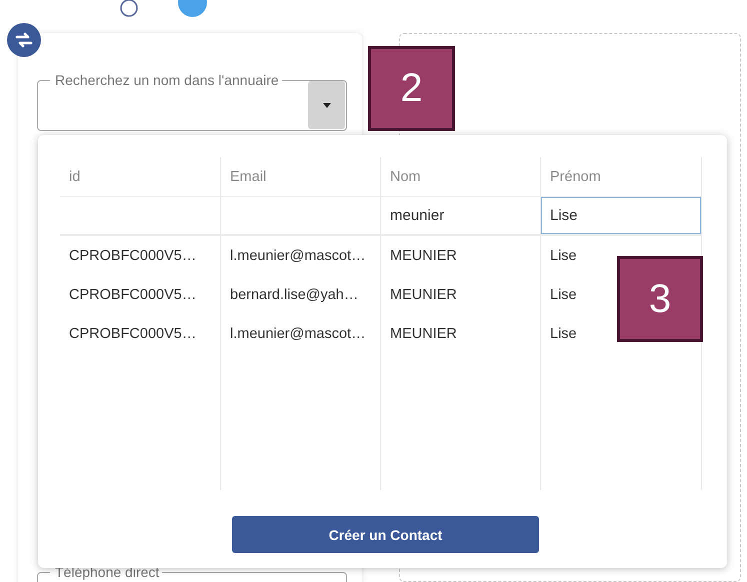  I want to click on caret-icon, so click(326, 105).